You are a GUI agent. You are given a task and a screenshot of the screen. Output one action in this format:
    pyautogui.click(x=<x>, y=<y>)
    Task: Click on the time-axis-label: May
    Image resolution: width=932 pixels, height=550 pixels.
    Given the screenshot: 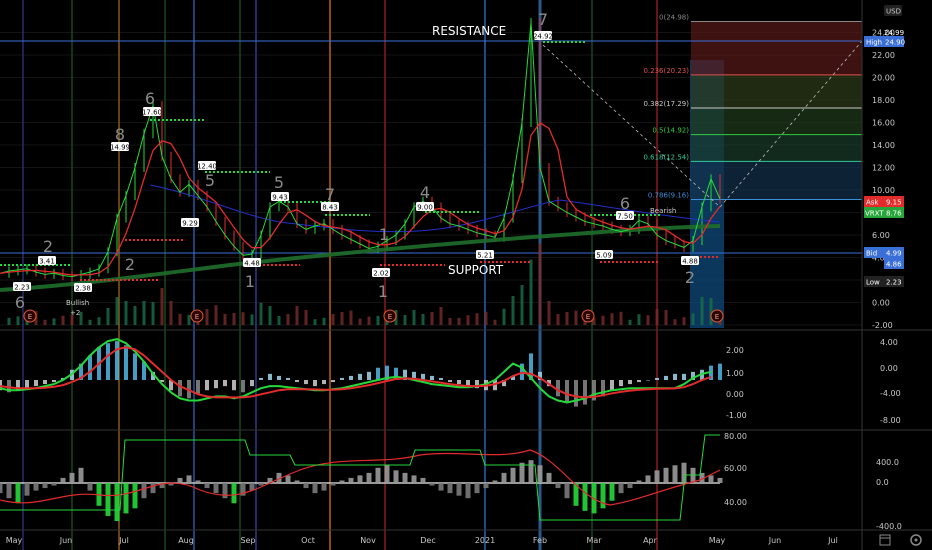 What is the action you would take?
    pyautogui.click(x=717, y=540)
    